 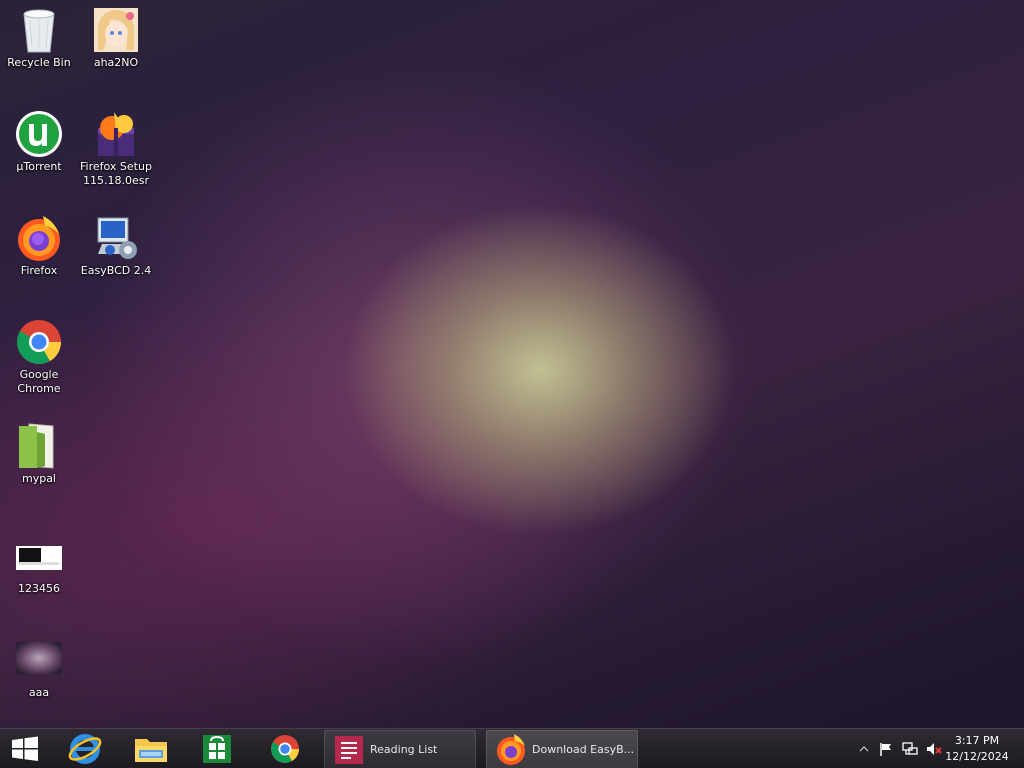 I want to click on desktop-icon-recycle-bin: Recycle Bin, so click(x=39, y=38).